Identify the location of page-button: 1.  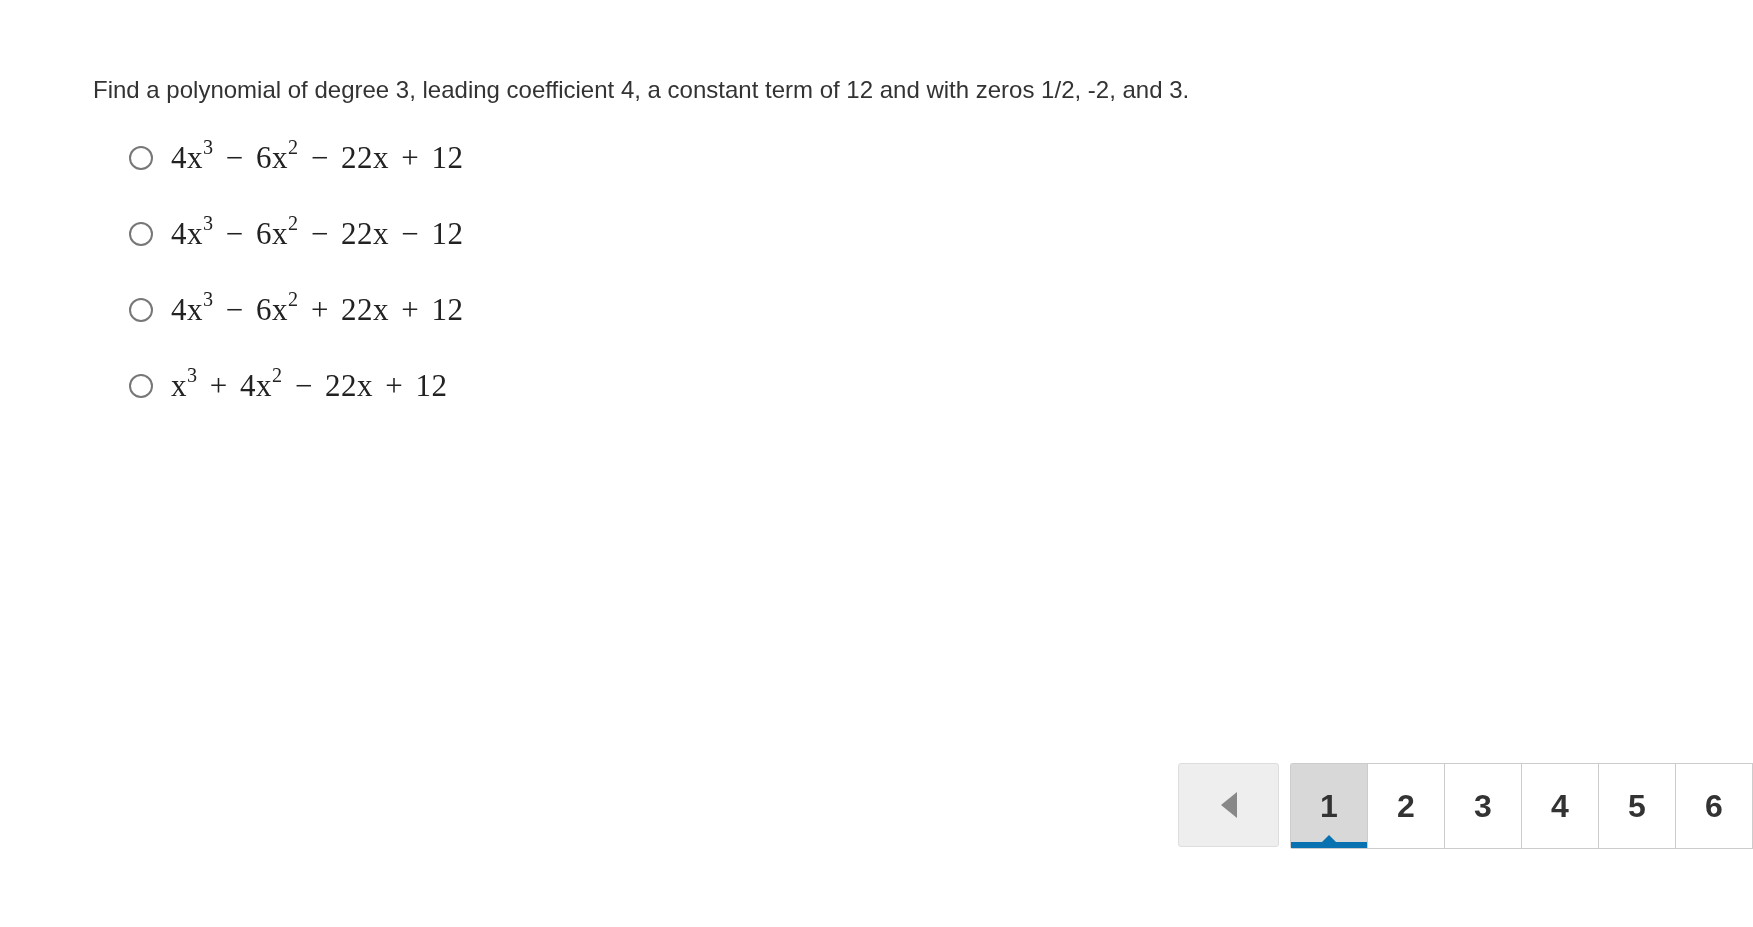
(1329, 806).